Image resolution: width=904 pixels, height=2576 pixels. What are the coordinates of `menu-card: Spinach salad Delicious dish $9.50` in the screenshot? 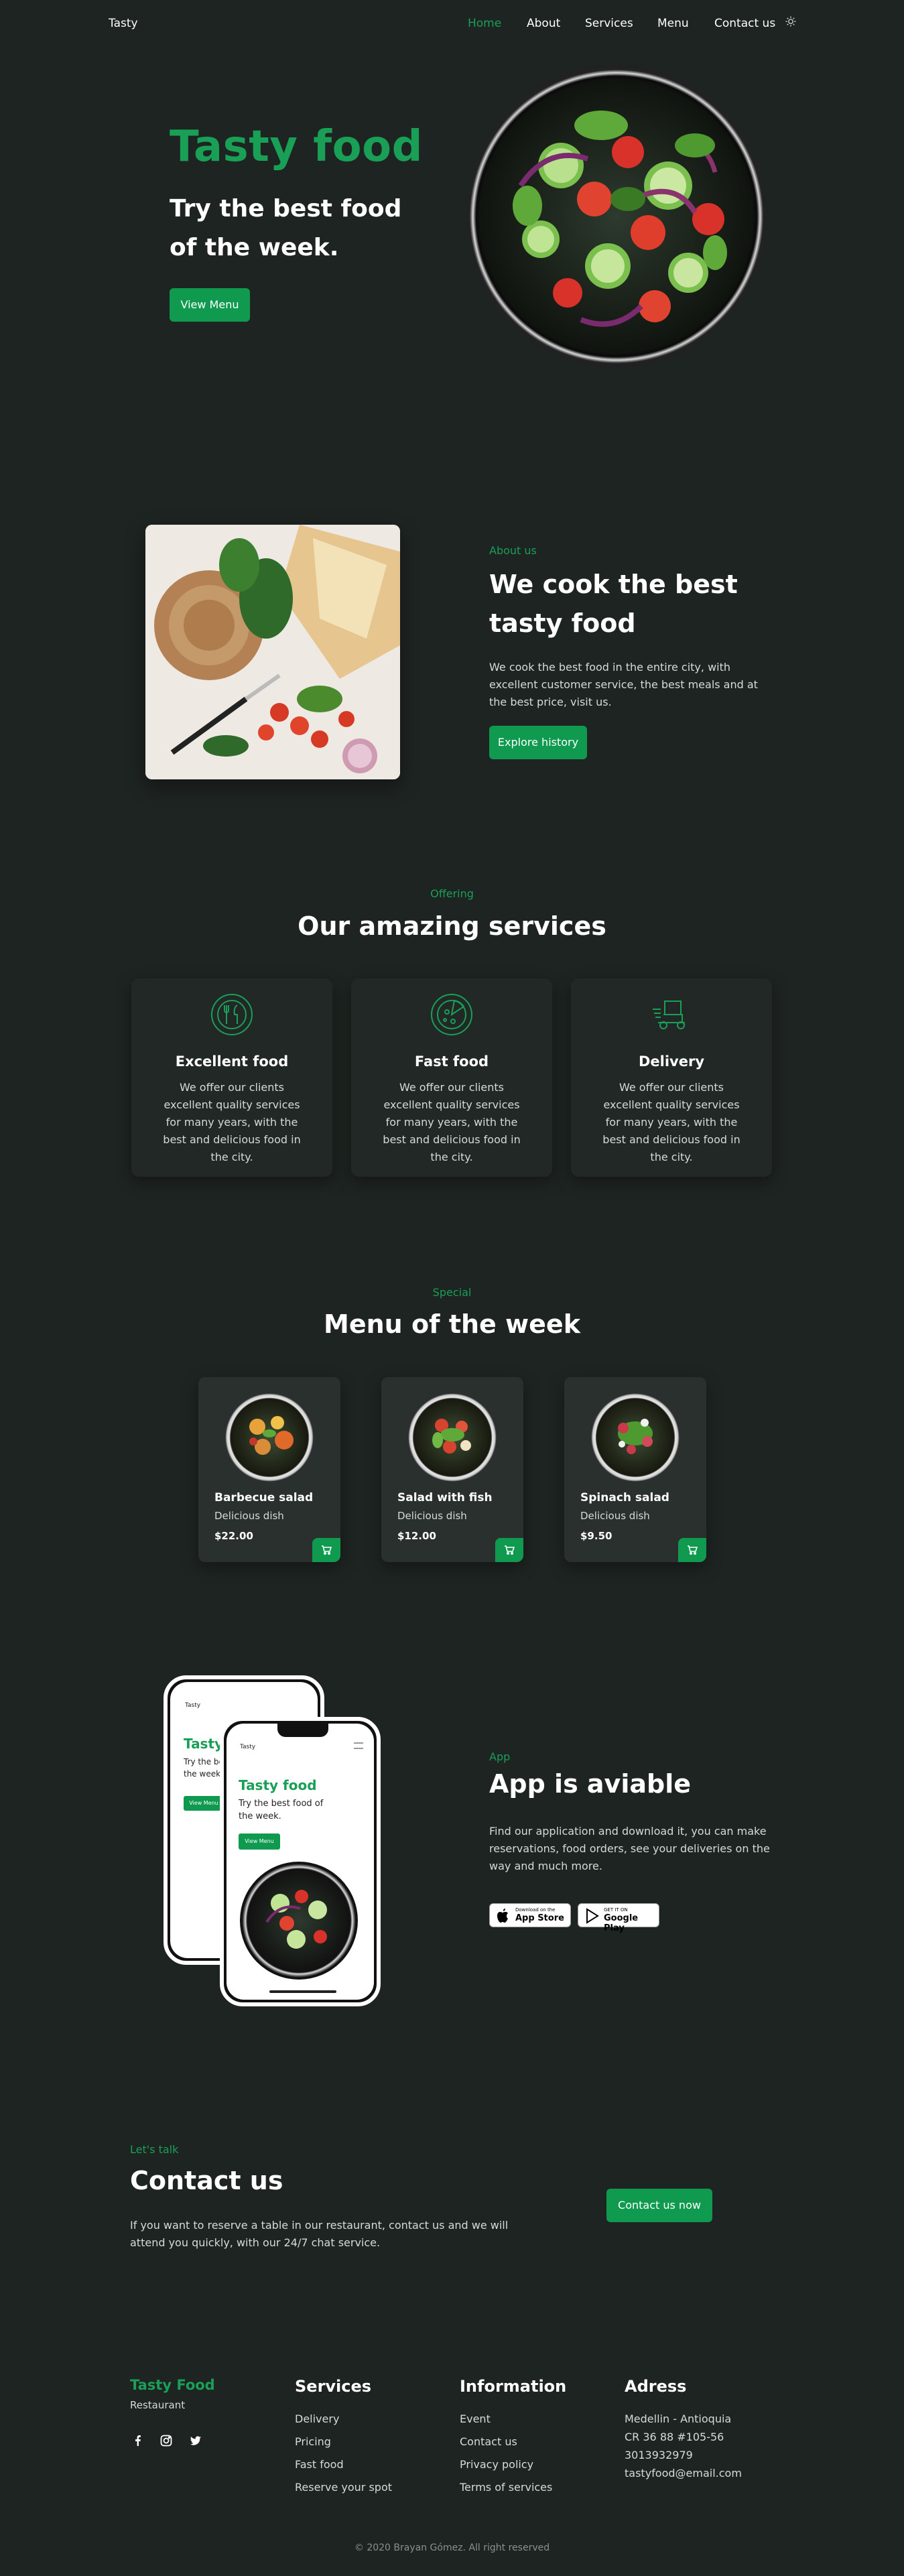 It's located at (635, 1469).